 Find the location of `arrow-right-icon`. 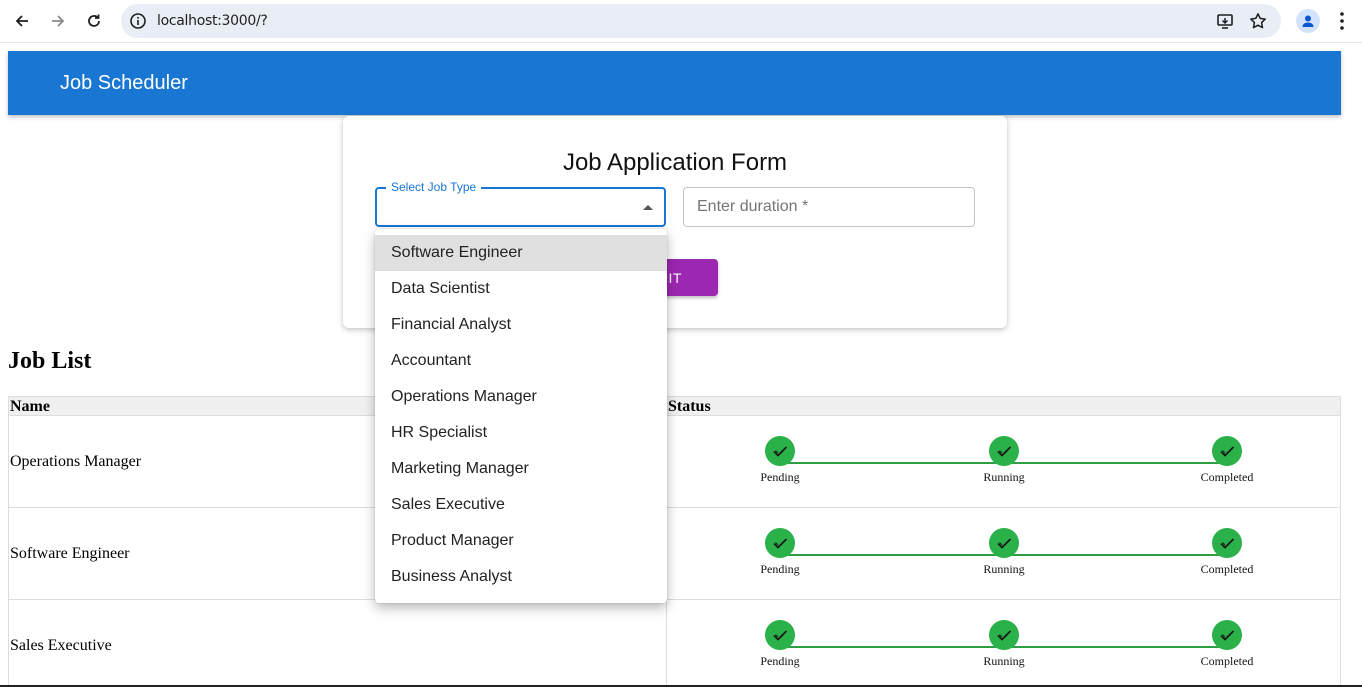

arrow-right-icon is located at coordinates (58, 21).